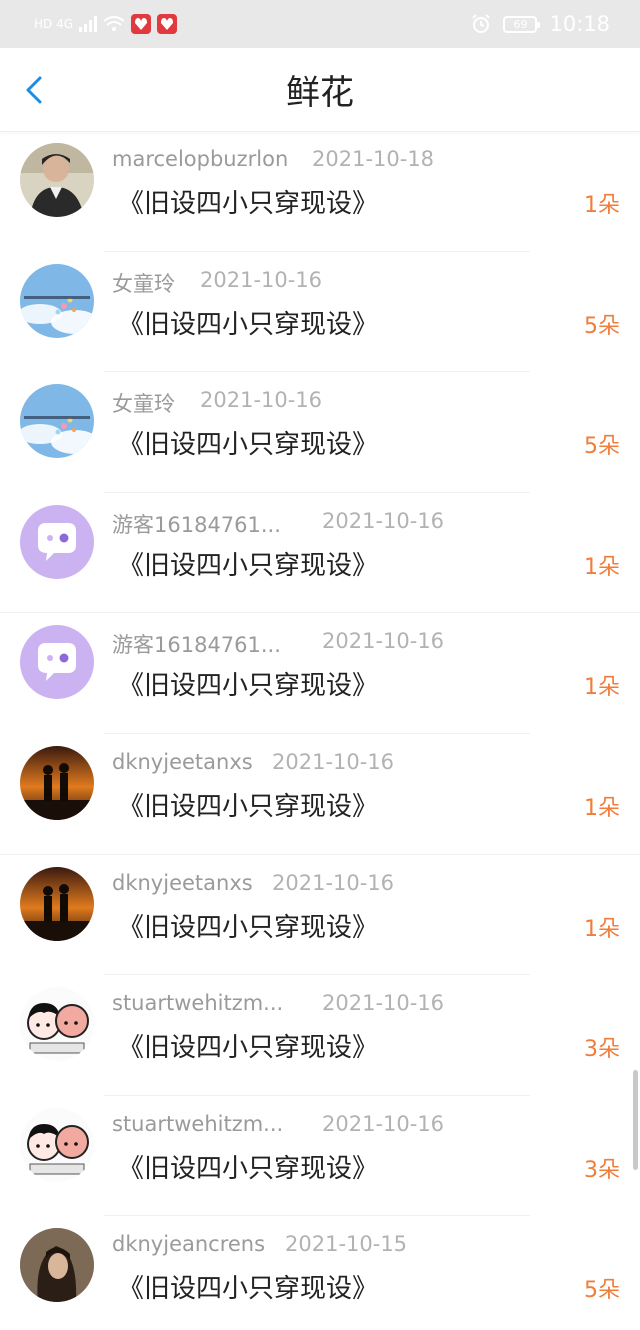  I want to click on page-title: 鲜花, so click(320, 93).